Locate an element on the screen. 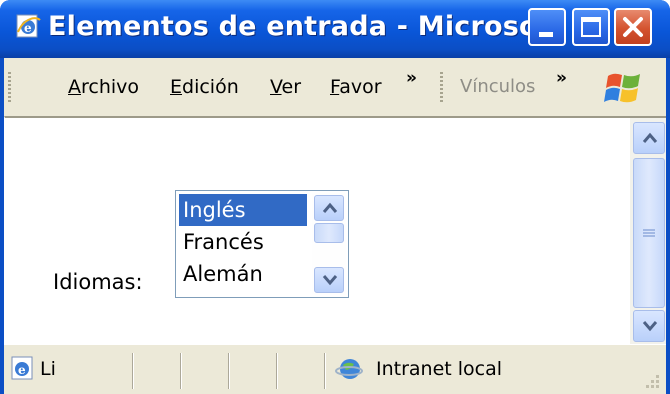  maximize-icon is located at coordinates (591, 27).